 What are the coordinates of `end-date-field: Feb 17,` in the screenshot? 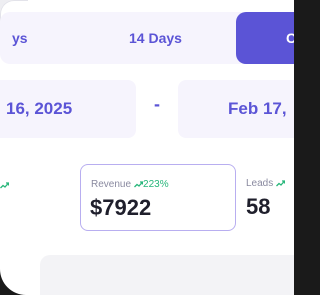 It's located at (236, 109).